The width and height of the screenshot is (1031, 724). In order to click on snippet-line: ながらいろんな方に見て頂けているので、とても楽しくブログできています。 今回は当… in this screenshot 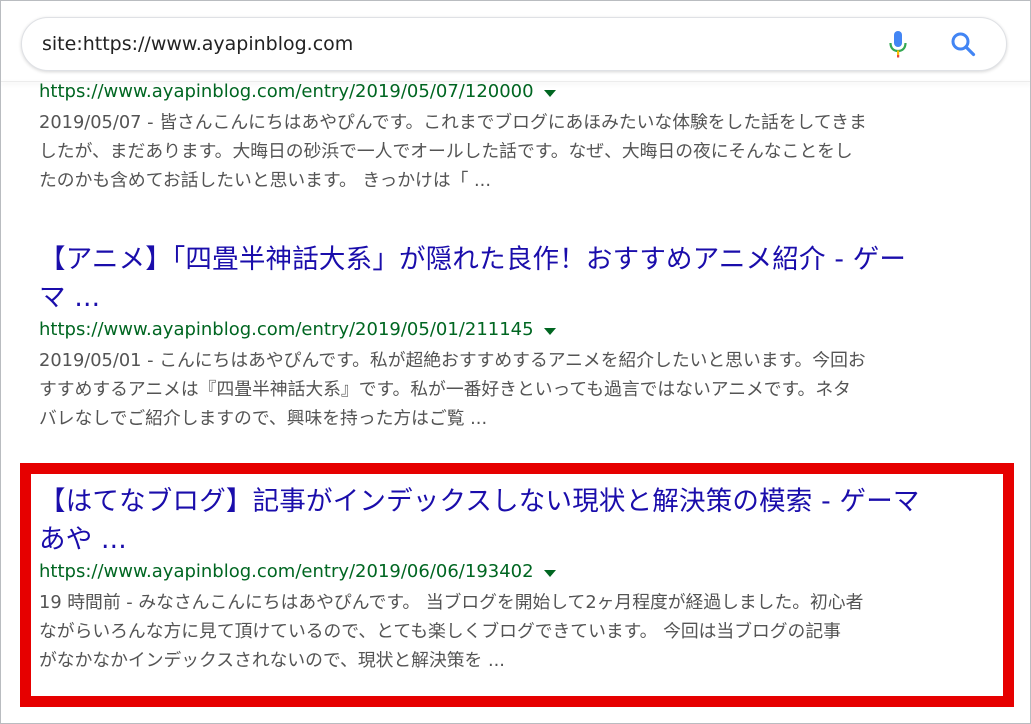, I will do `click(440, 631)`.